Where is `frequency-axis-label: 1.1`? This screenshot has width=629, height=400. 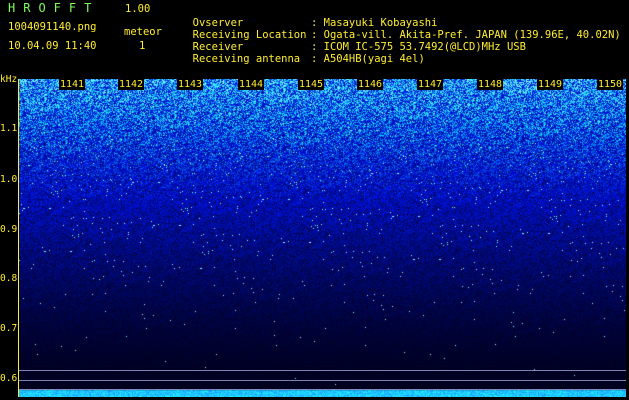
frequency-axis-label: 1.1 is located at coordinates (9, 128).